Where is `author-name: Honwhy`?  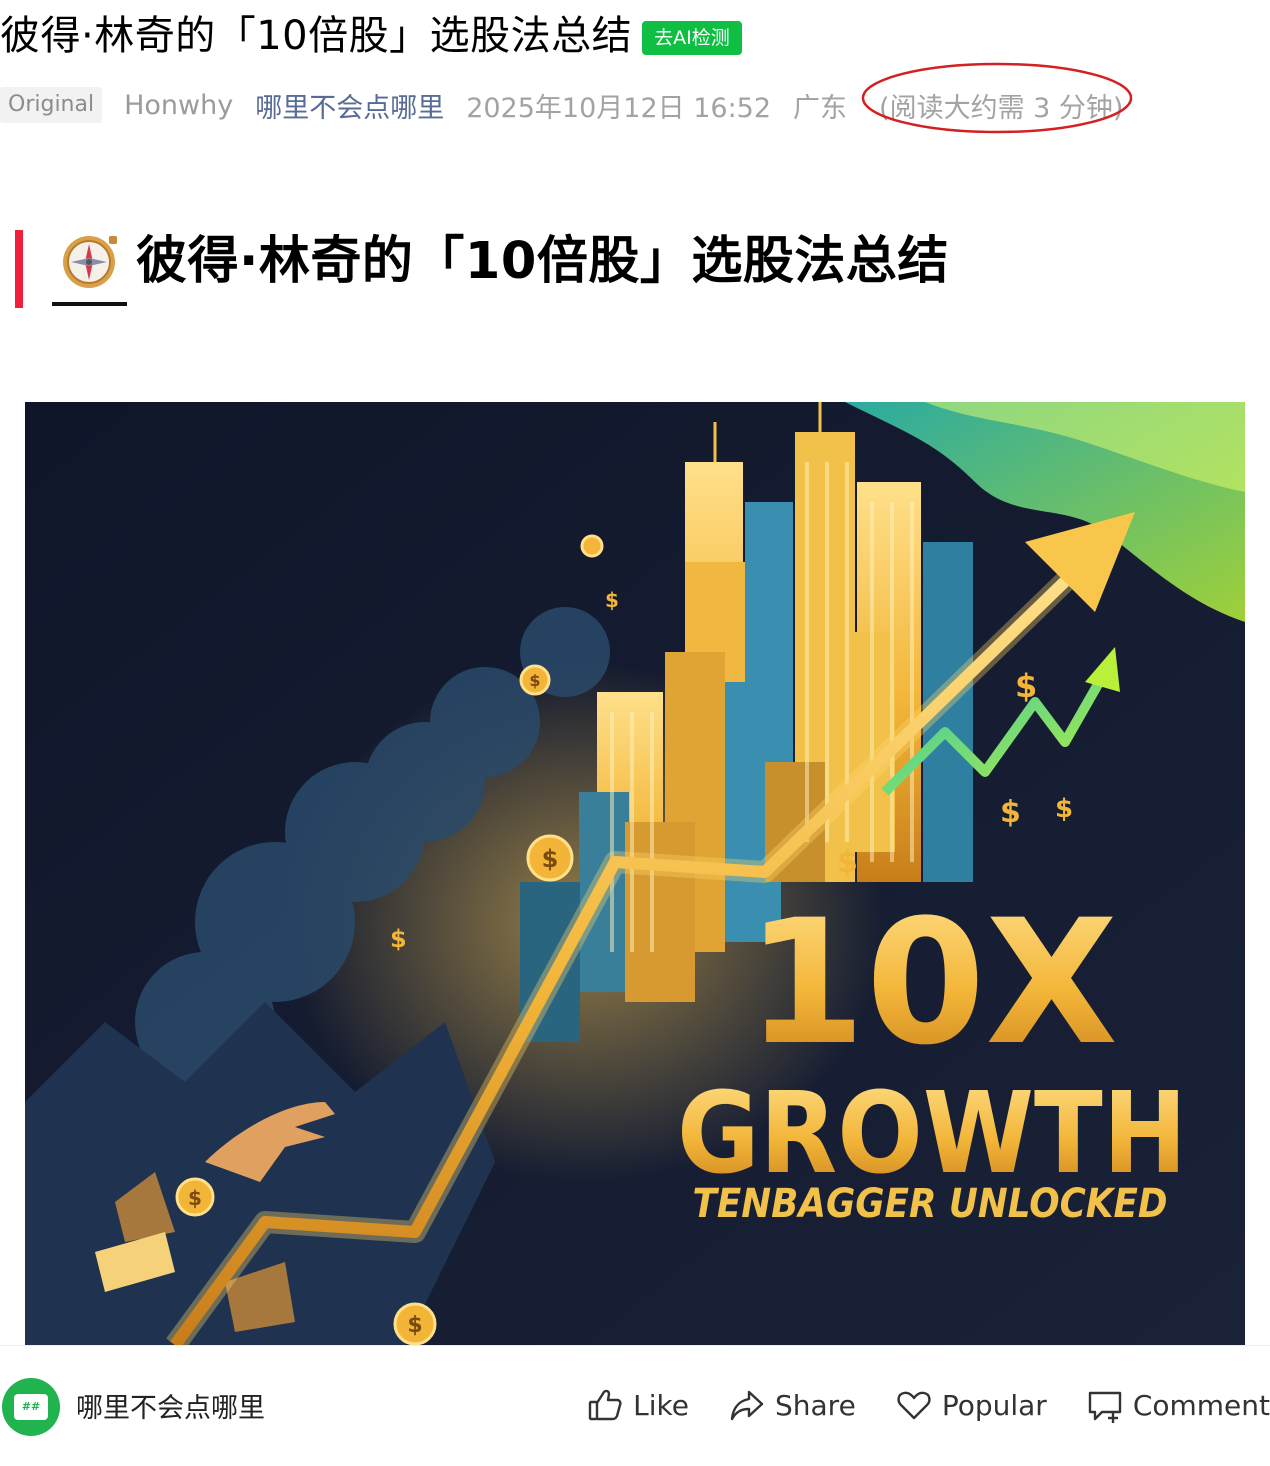
author-name: Honwhy is located at coordinates (179, 105).